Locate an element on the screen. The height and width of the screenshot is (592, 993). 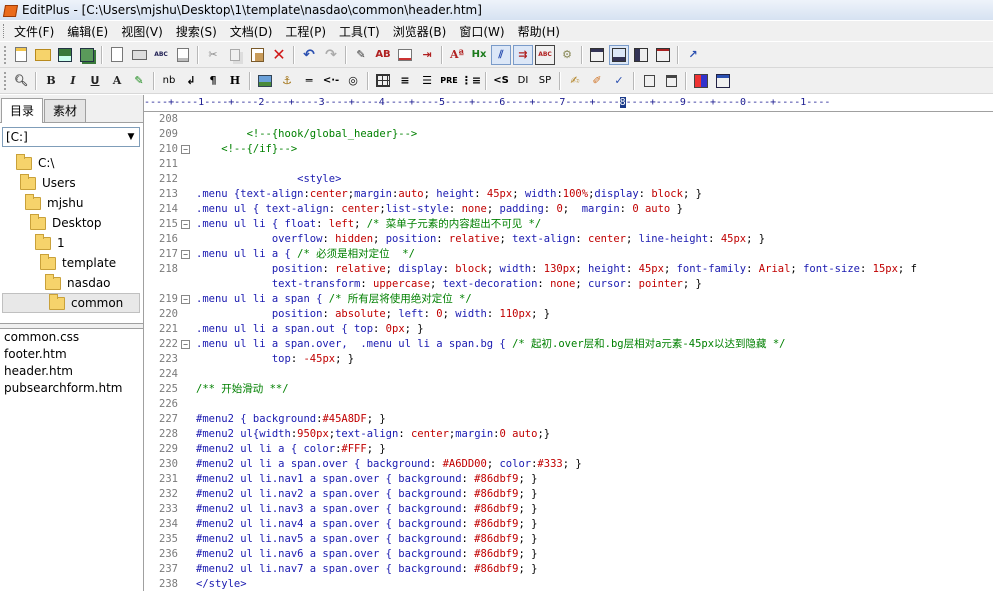
code-line: 212 <style> is located at coordinates (568, 179).